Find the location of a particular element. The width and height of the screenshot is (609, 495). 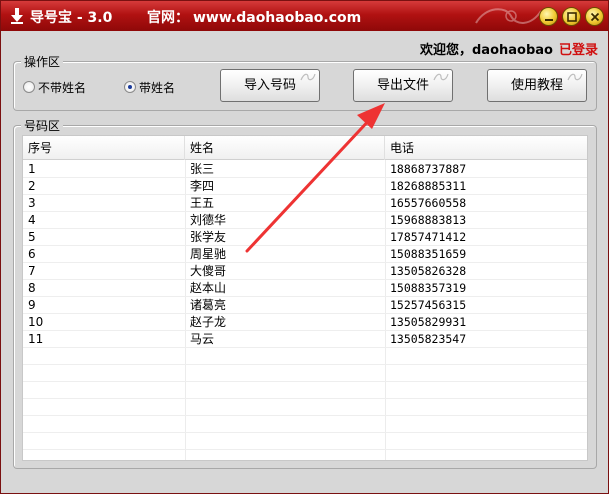

table-row: 9 诸葛亮 15257456315 is located at coordinates (305, 305).